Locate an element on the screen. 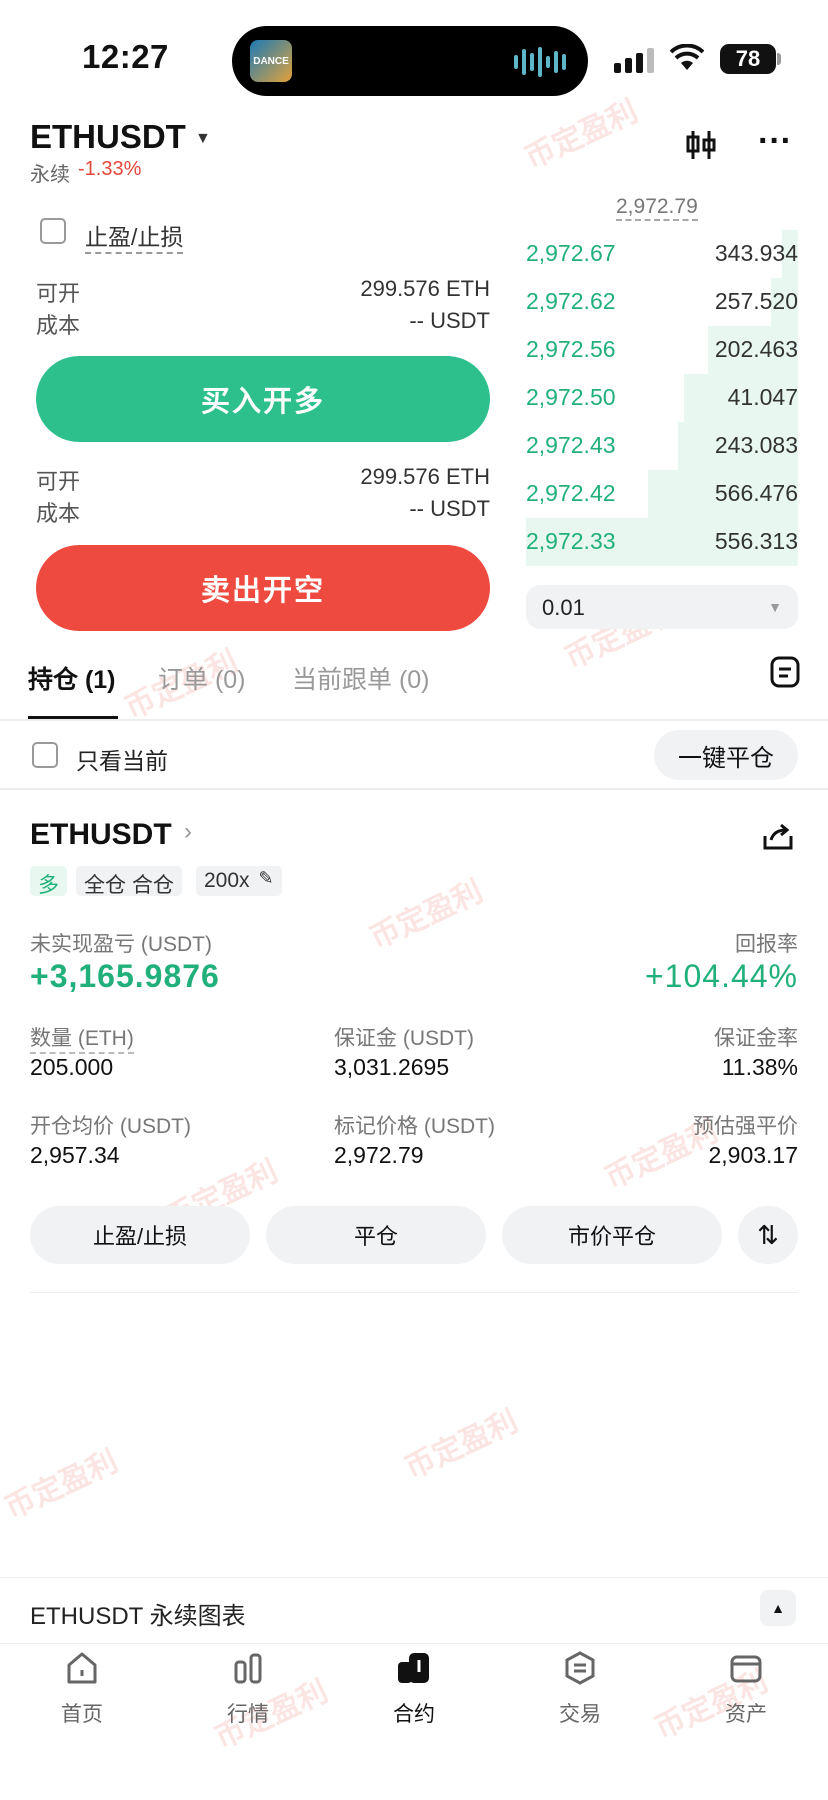  mark-price-value: 2,972.79 is located at coordinates (379, 1155).